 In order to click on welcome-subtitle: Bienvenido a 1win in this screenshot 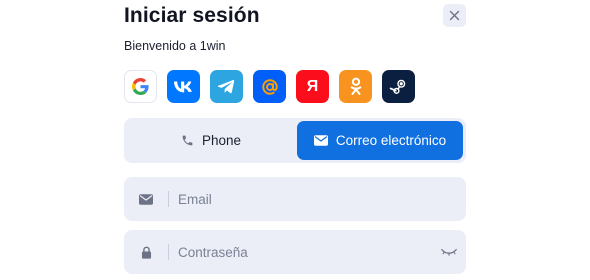, I will do `click(175, 46)`.